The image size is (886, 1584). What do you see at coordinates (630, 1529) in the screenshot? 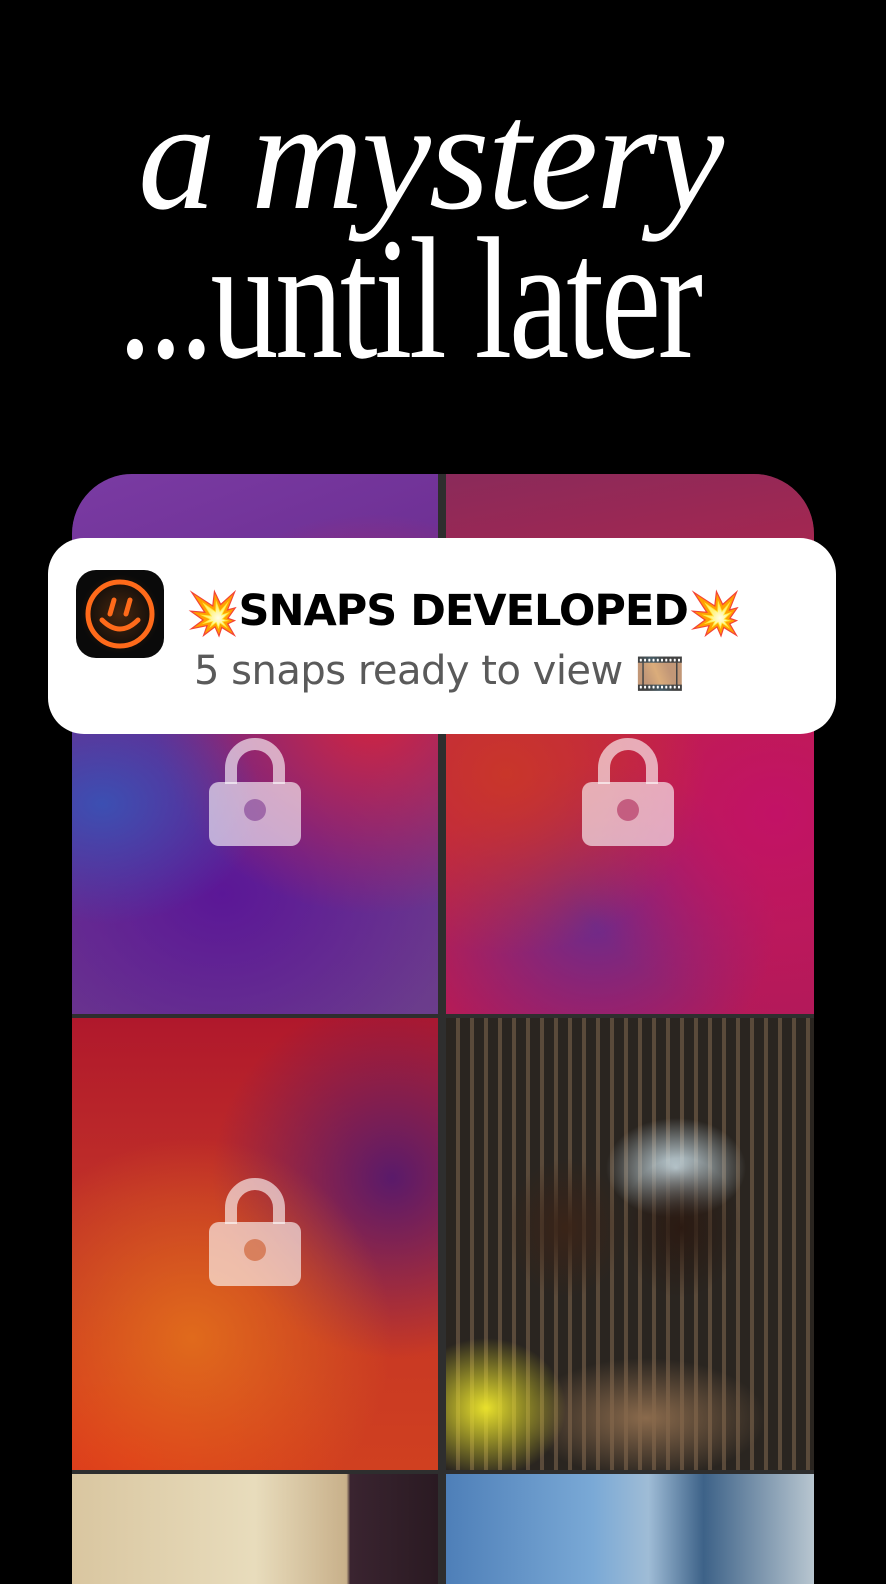
I see `snap-photo-city` at bounding box center [630, 1529].